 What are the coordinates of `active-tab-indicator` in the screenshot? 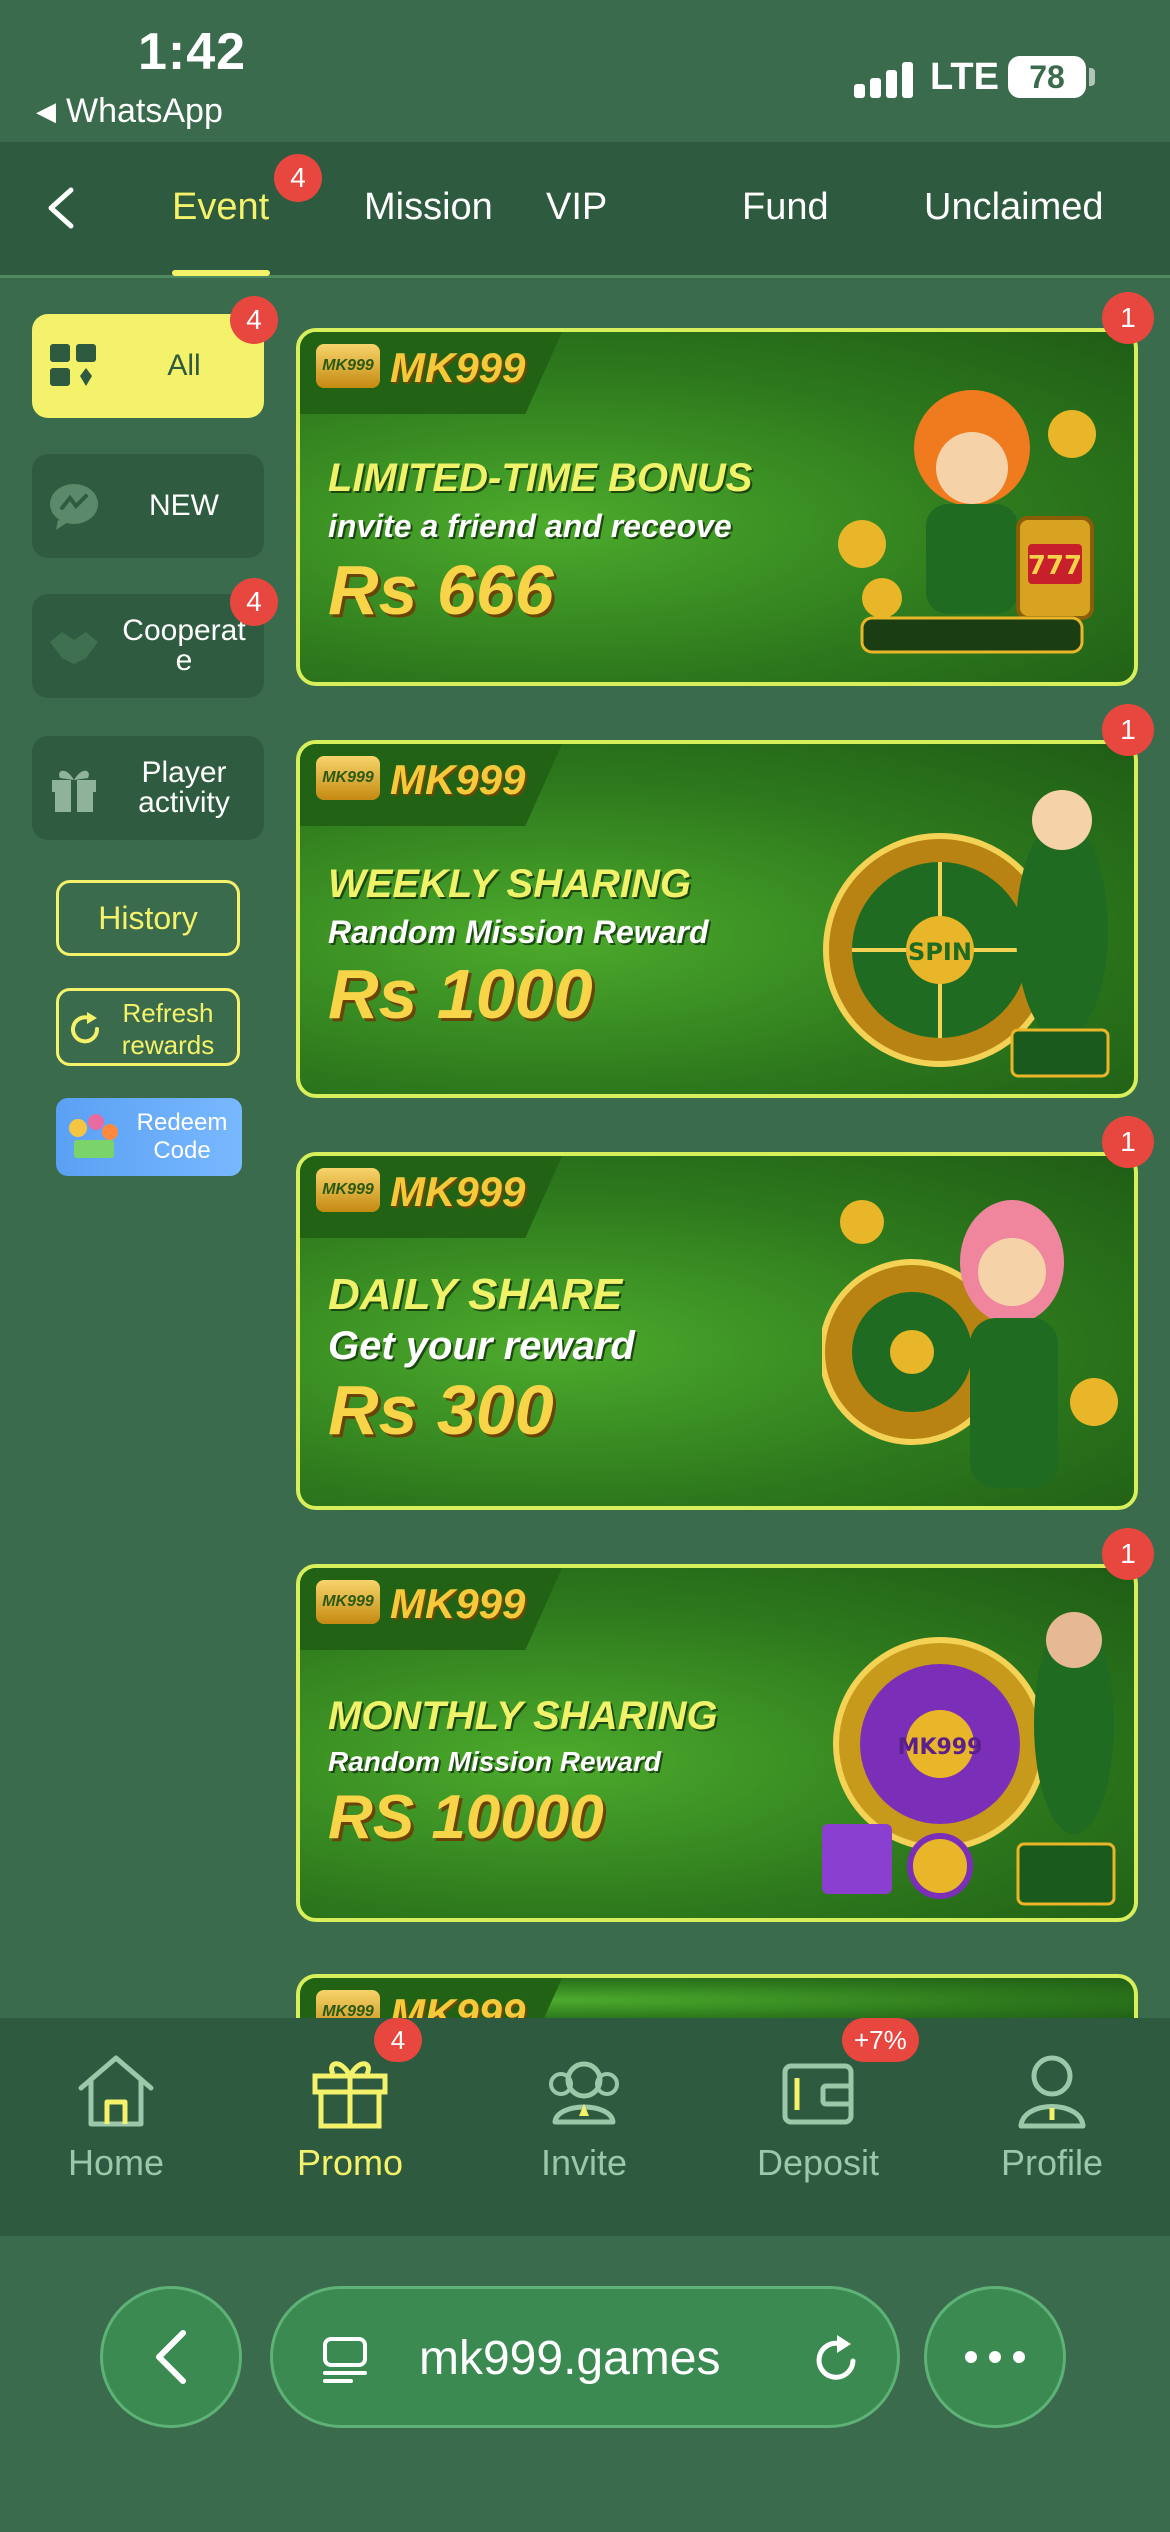 It's located at (221, 273).